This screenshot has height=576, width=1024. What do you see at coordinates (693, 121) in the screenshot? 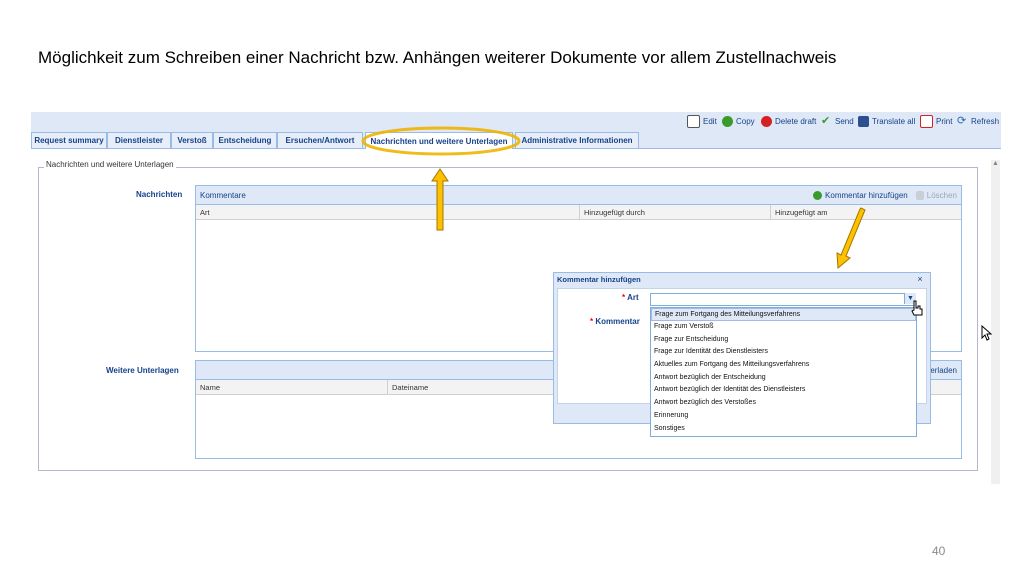
I see `edit-icon` at bounding box center [693, 121].